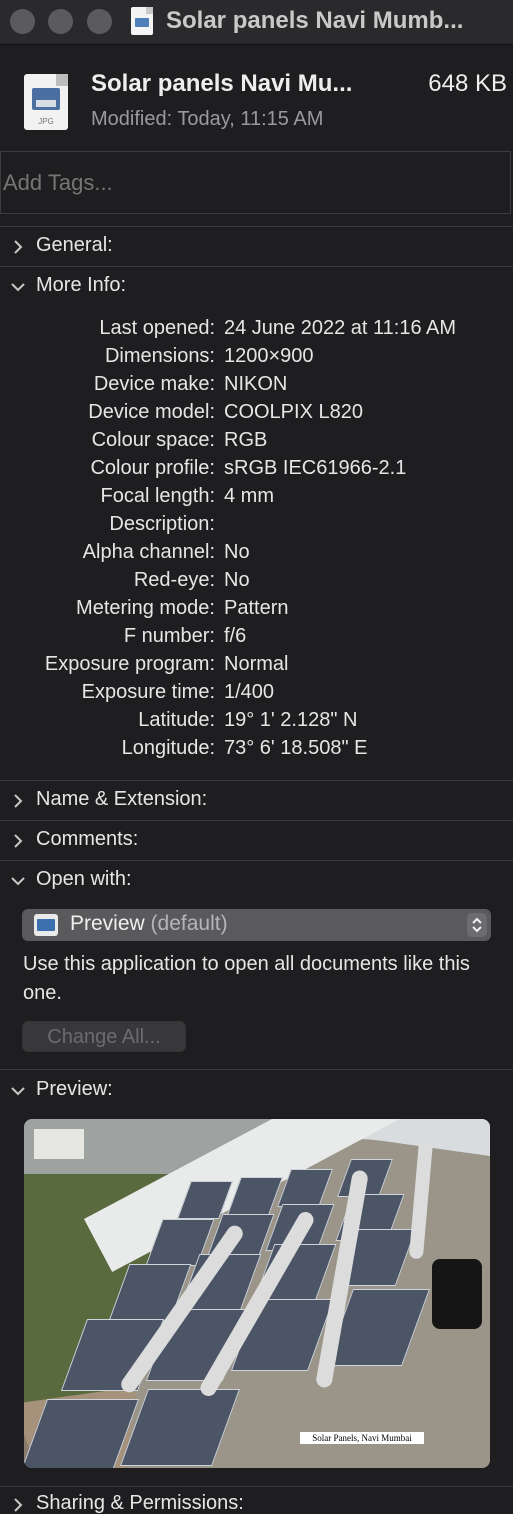  What do you see at coordinates (174, 580) in the screenshot?
I see `info-key: Red-eye:` at bounding box center [174, 580].